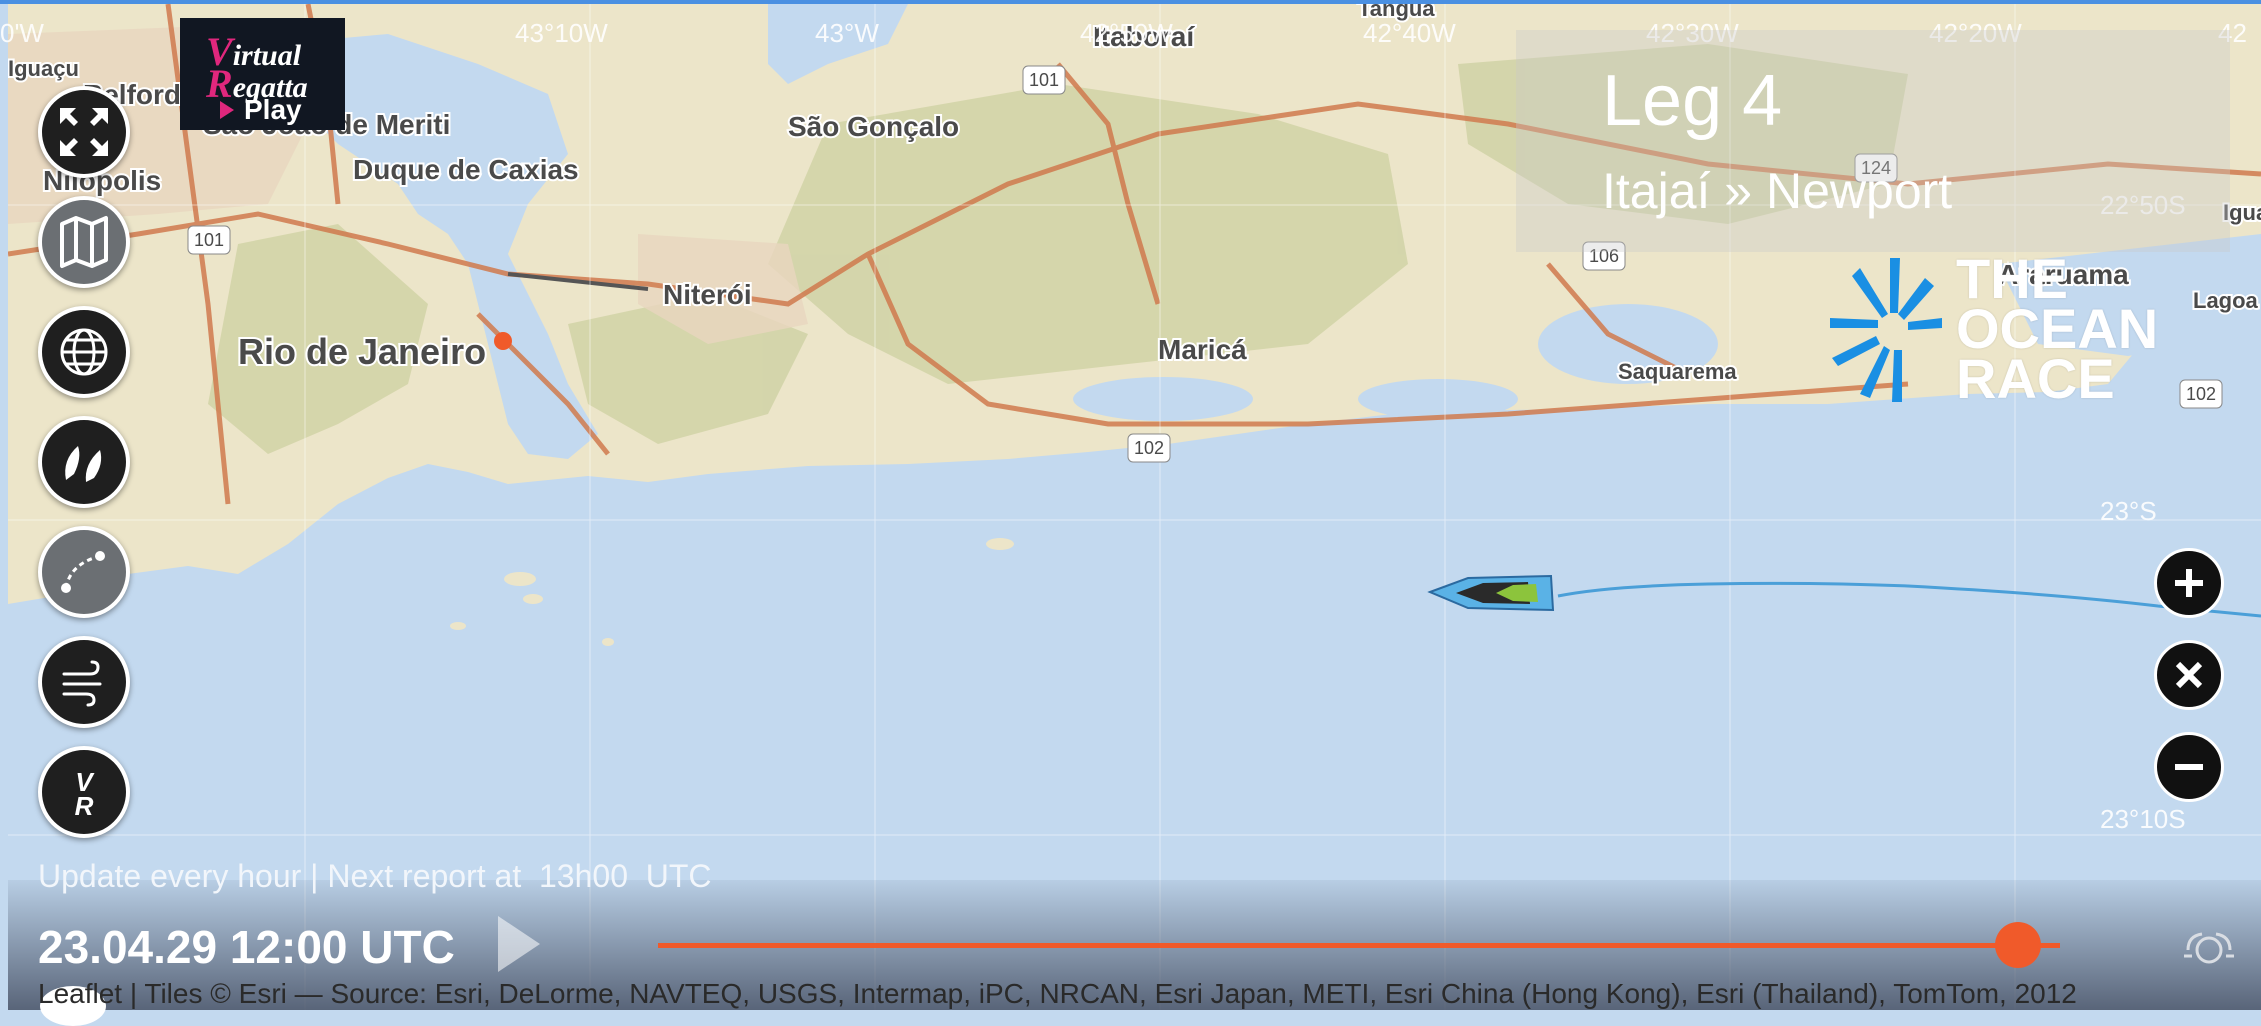  I want to click on svg-text: R, so click(84, 805).